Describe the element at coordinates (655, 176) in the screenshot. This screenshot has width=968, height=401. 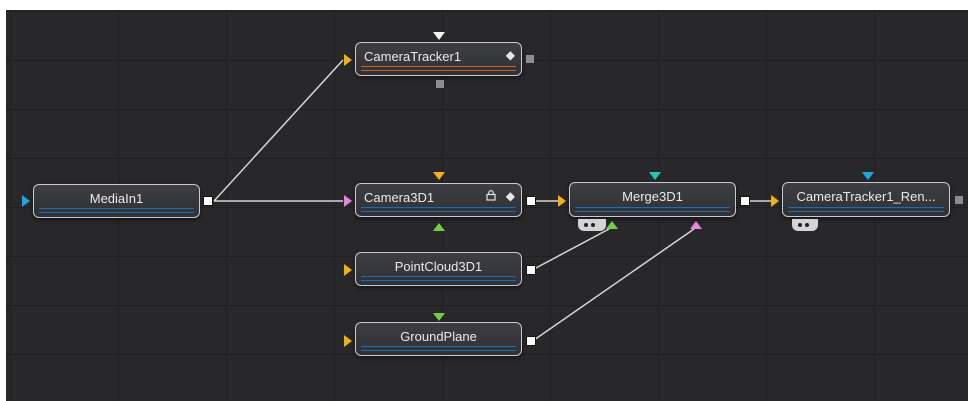
I see `input-arrow-cyan-icon` at that location.